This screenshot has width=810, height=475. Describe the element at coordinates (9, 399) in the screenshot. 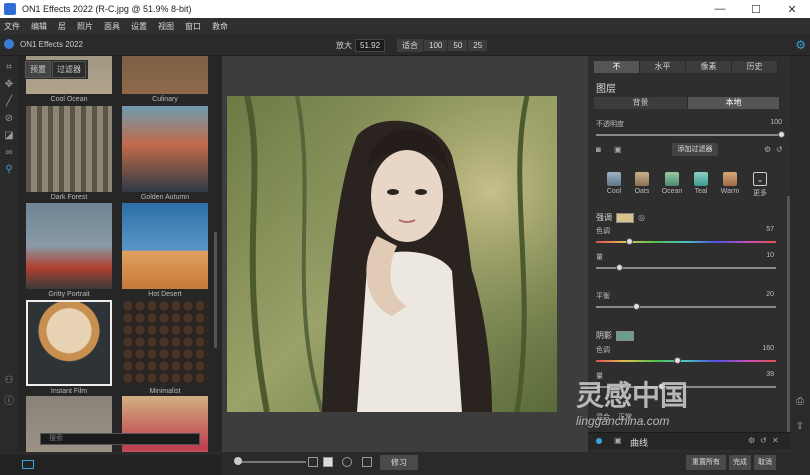

I see `help-icon: ⓘ` at that location.